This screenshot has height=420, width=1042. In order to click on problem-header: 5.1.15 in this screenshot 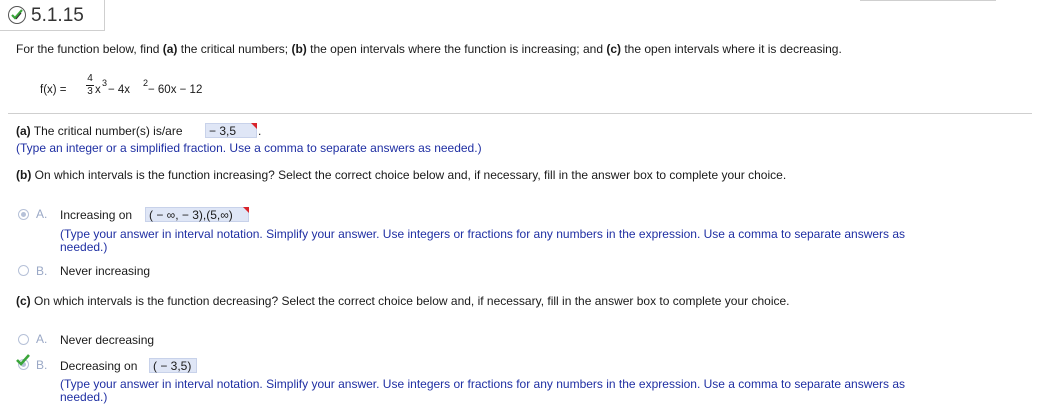, I will do `click(52, 15)`.